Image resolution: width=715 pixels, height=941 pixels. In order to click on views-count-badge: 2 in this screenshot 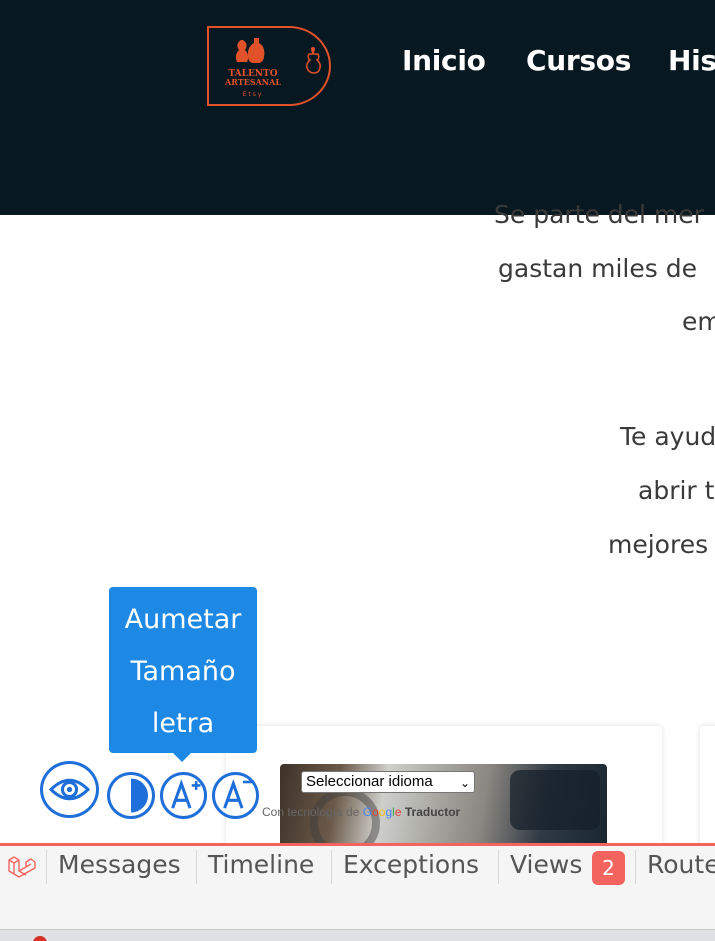, I will do `click(608, 868)`.